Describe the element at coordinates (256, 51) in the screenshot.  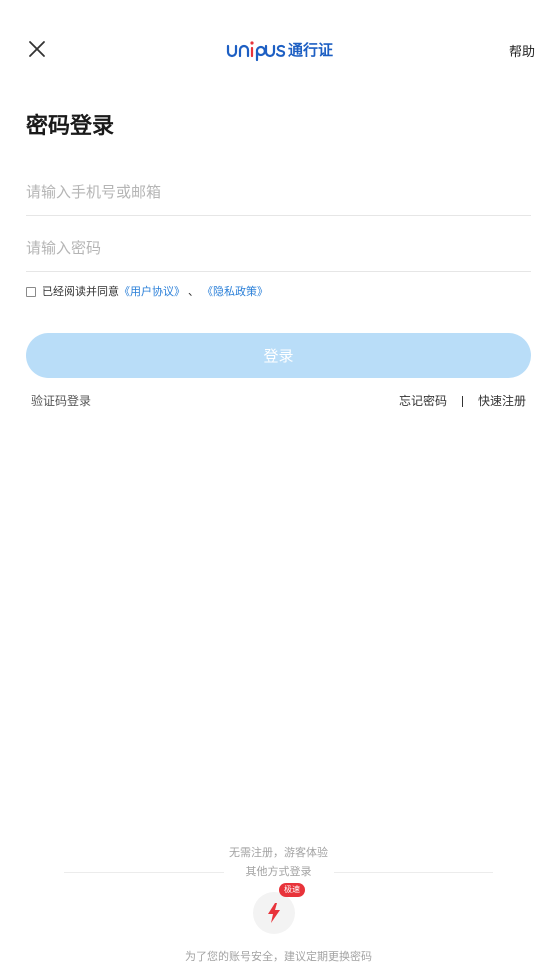
I see `unipus-logo` at that location.